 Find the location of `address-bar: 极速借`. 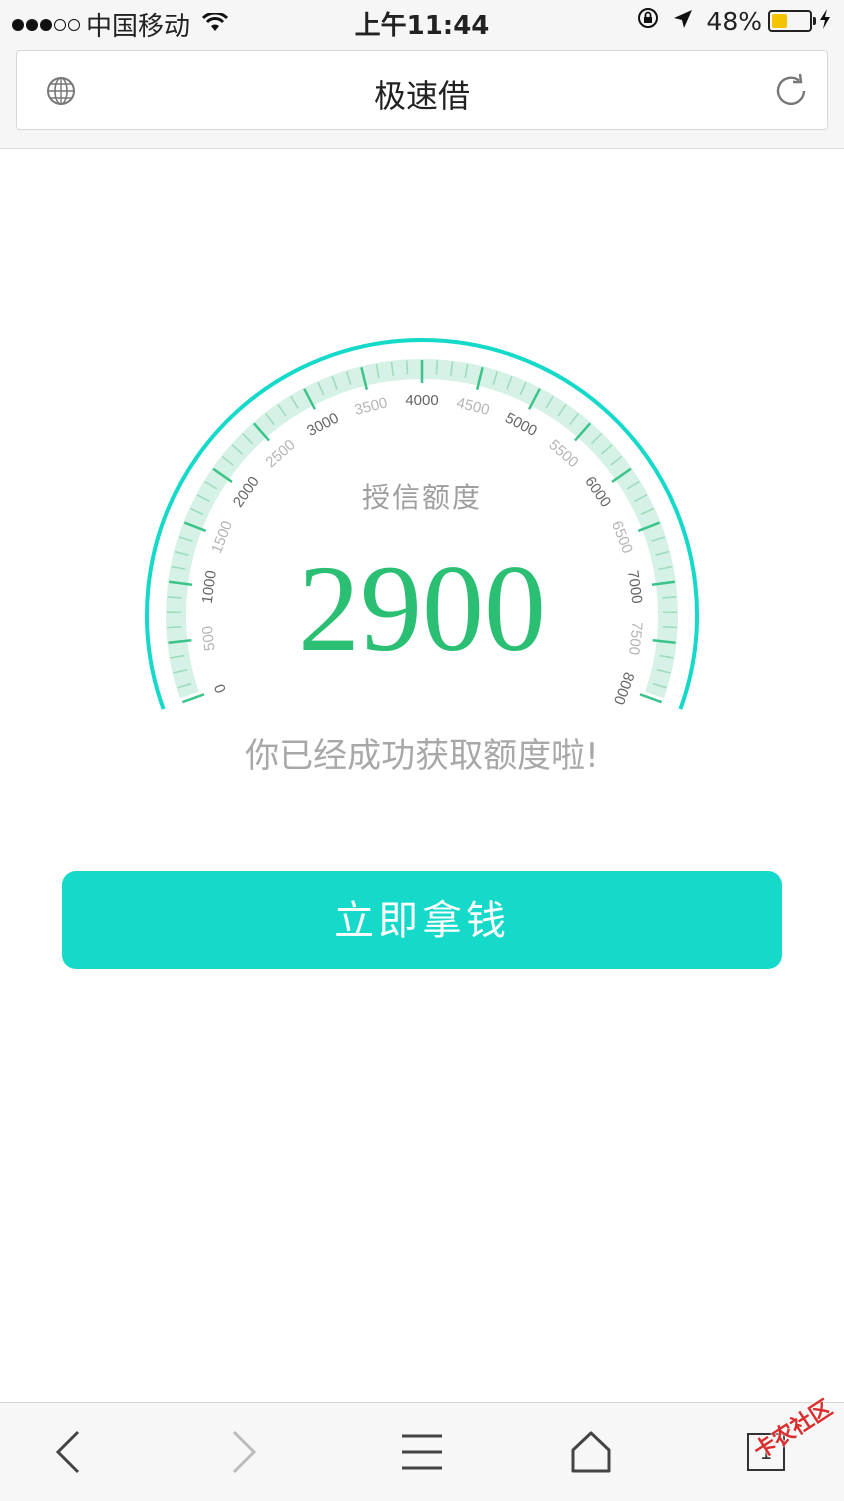

address-bar: 极速借 is located at coordinates (422, 90).